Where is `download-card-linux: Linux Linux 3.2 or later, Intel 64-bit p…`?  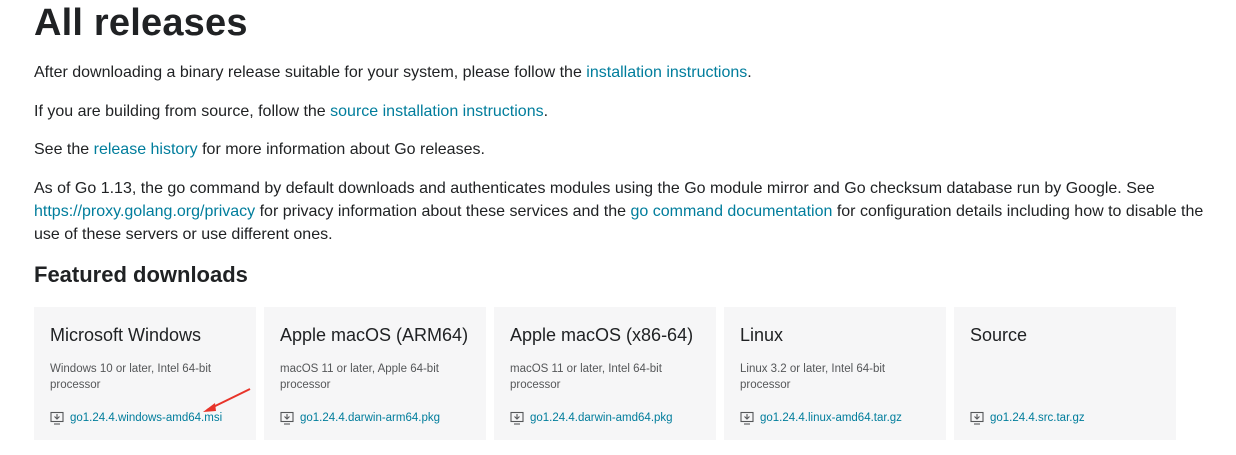
download-card-linux: Linux Linux 3.2 or later, Intel 64-bit p… is located at coordinates (835, 373).